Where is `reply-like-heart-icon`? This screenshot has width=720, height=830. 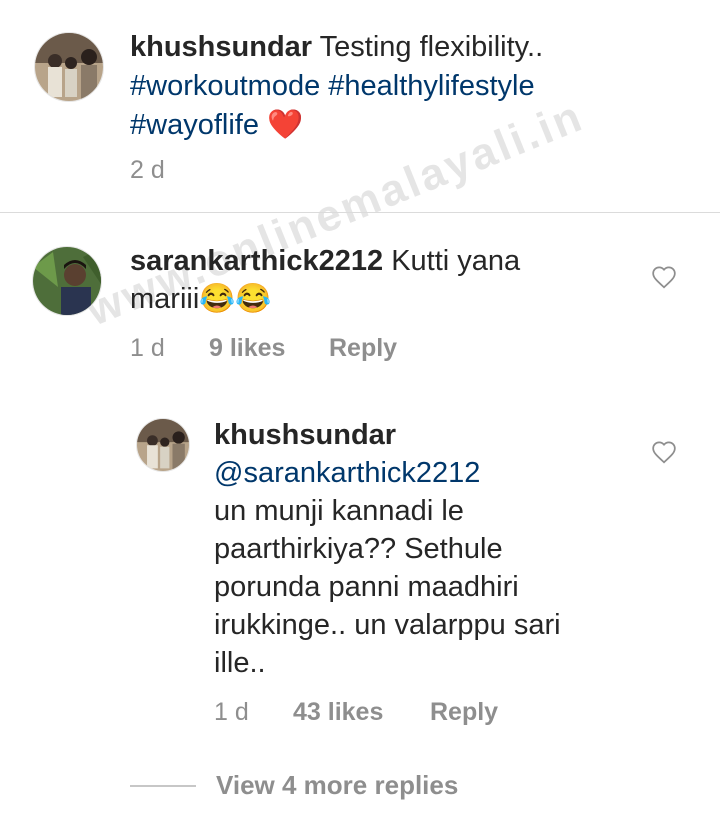
reply-like-heart-icon is located at coordinates (664, 452).